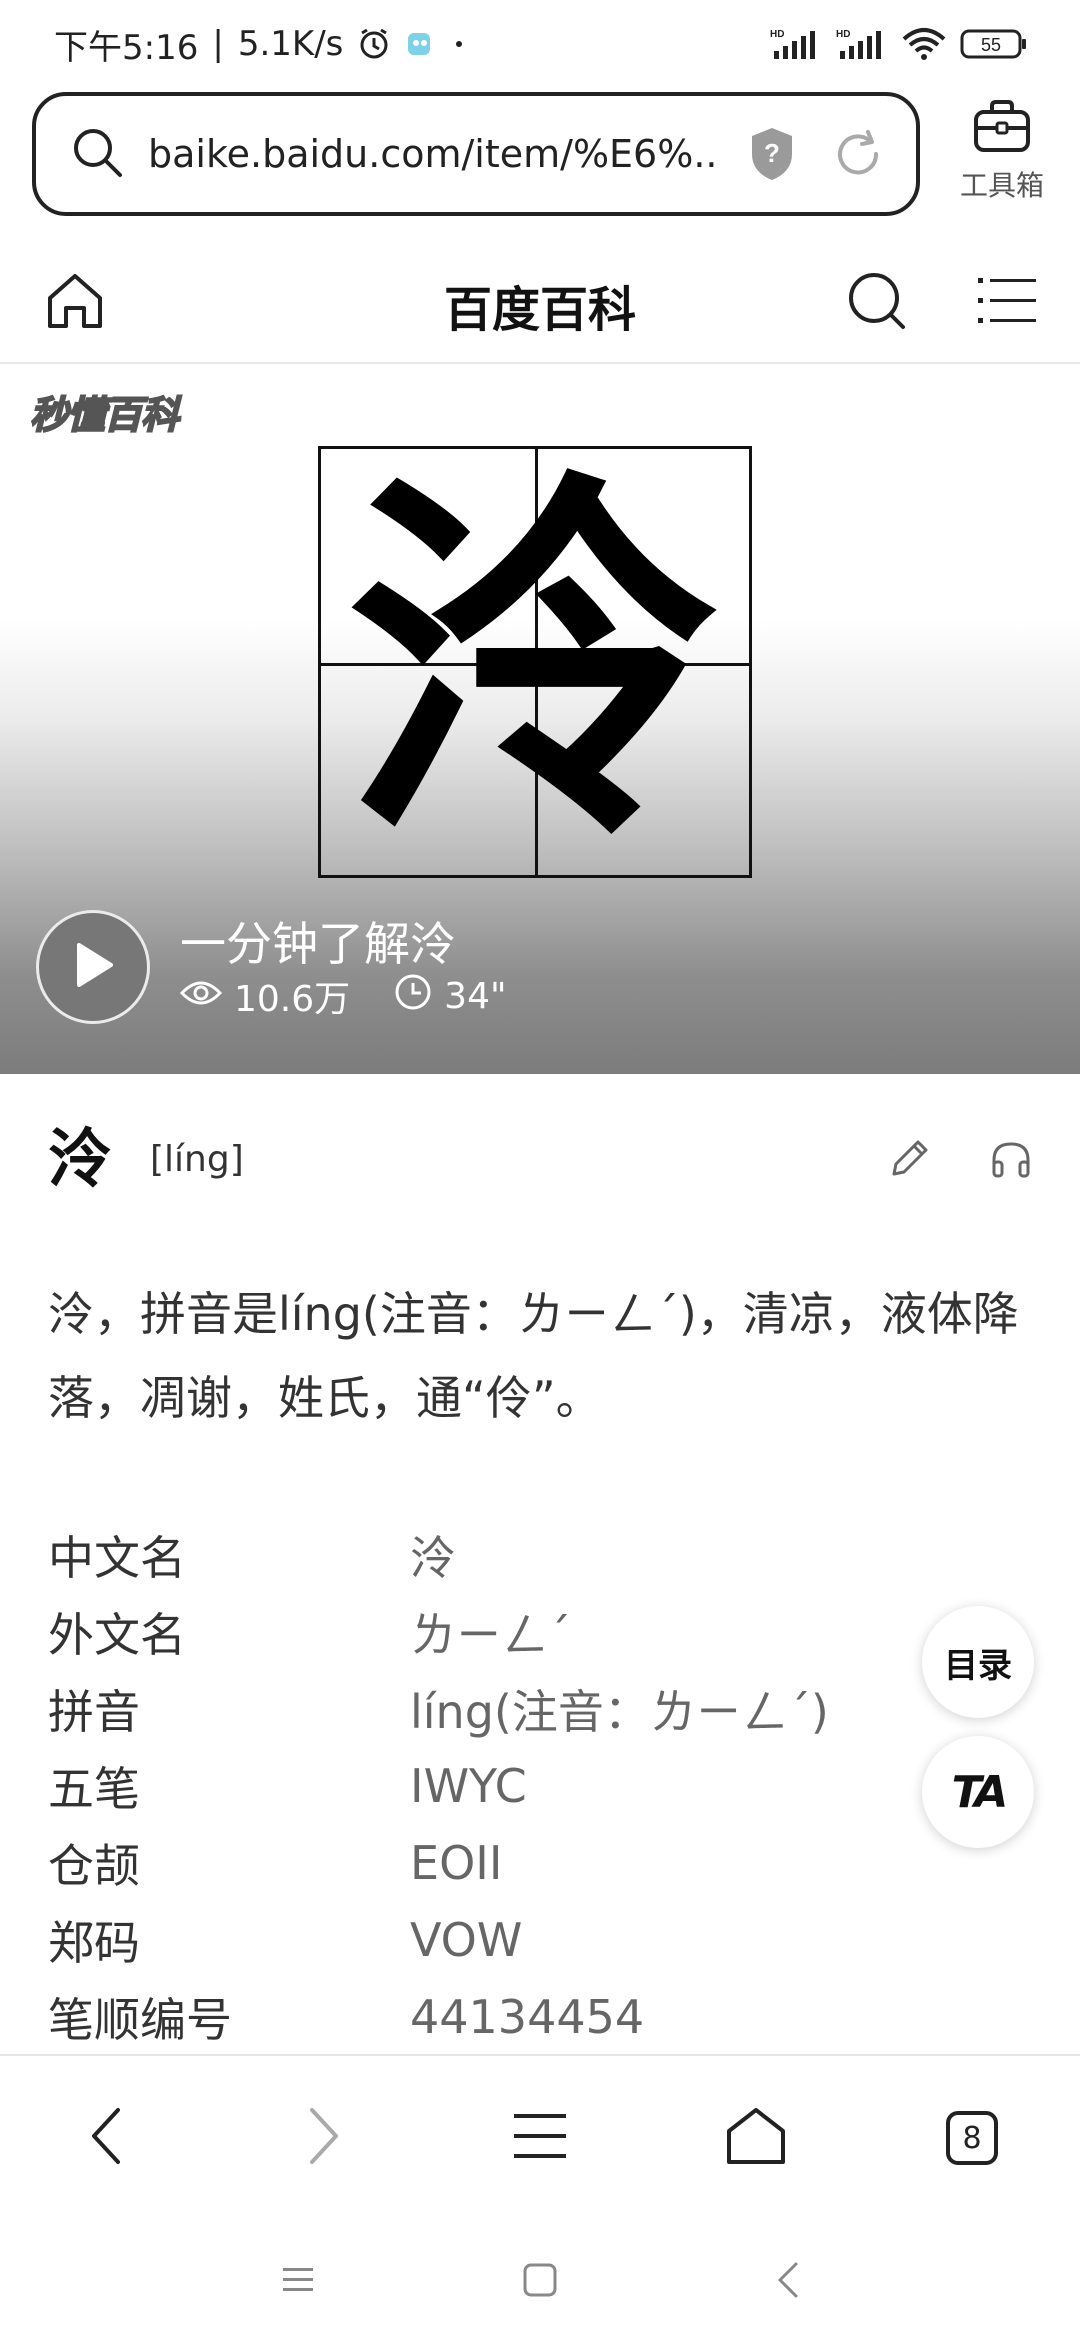  I want to click on video-views: 10.6万, so click(265, 996).